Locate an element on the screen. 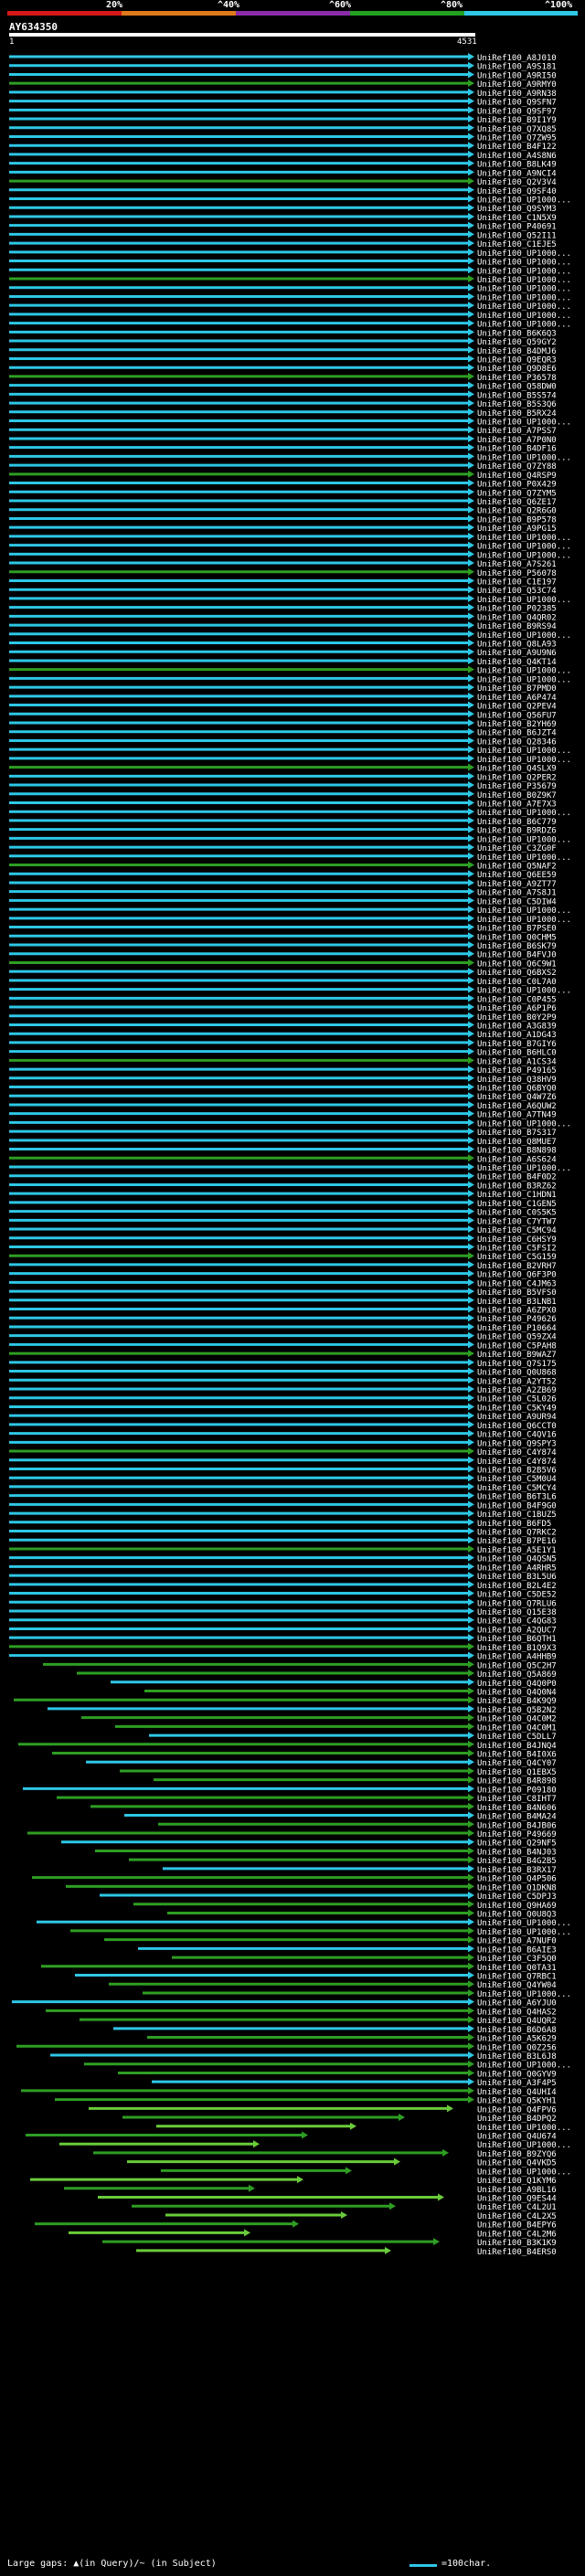 The width and height of the screenshot is (585, 2576). hit-label: UniRef100_C3ZG0F is located at coordinates (517, 848).